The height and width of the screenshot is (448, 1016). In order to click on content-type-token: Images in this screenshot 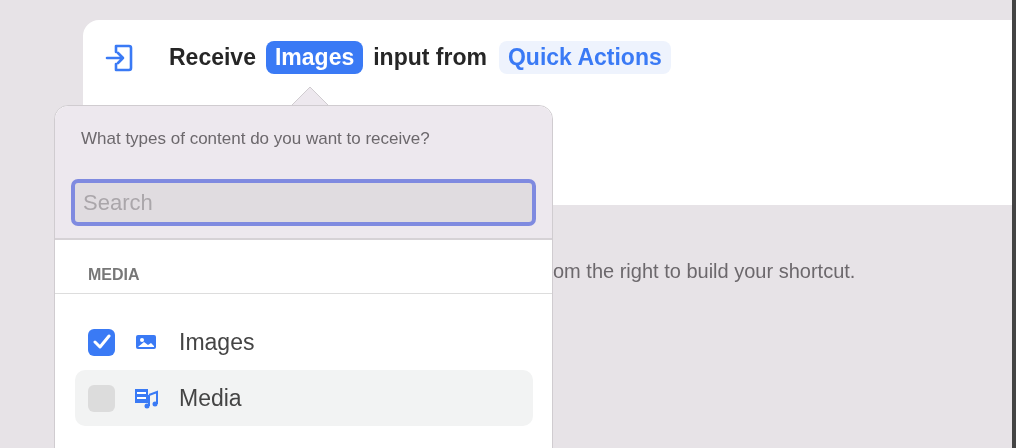, I will do `click(314, 57)`.